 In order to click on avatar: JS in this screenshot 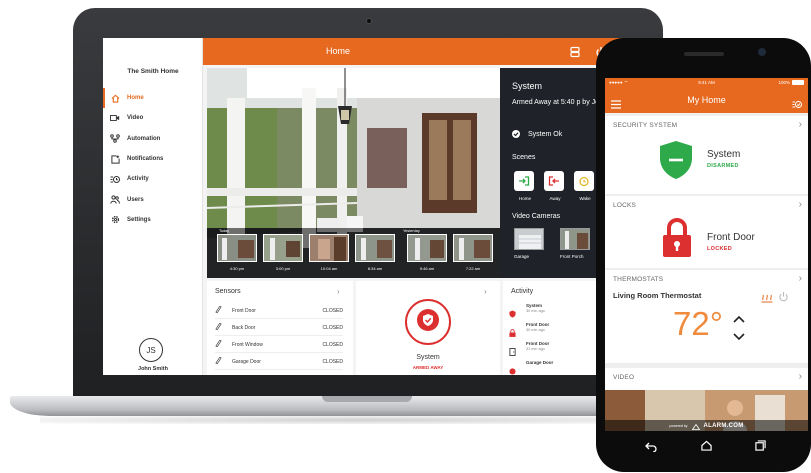, I will do `click(151, 350)`.